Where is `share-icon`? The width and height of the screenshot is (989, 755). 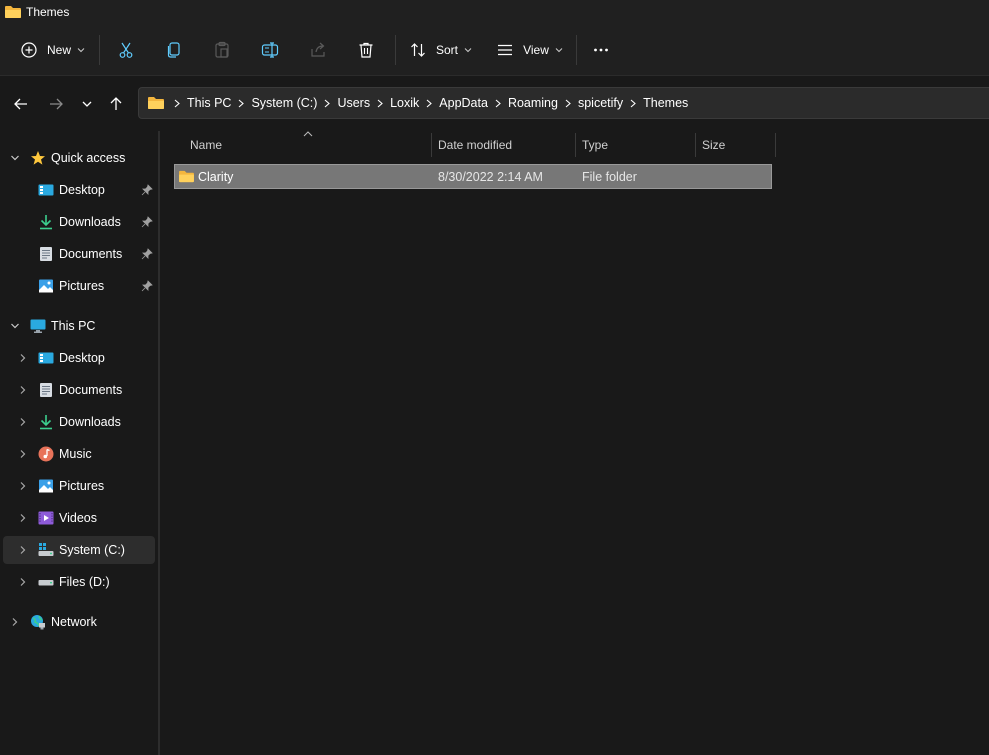 share-icon is located at coordinates (318, 50).